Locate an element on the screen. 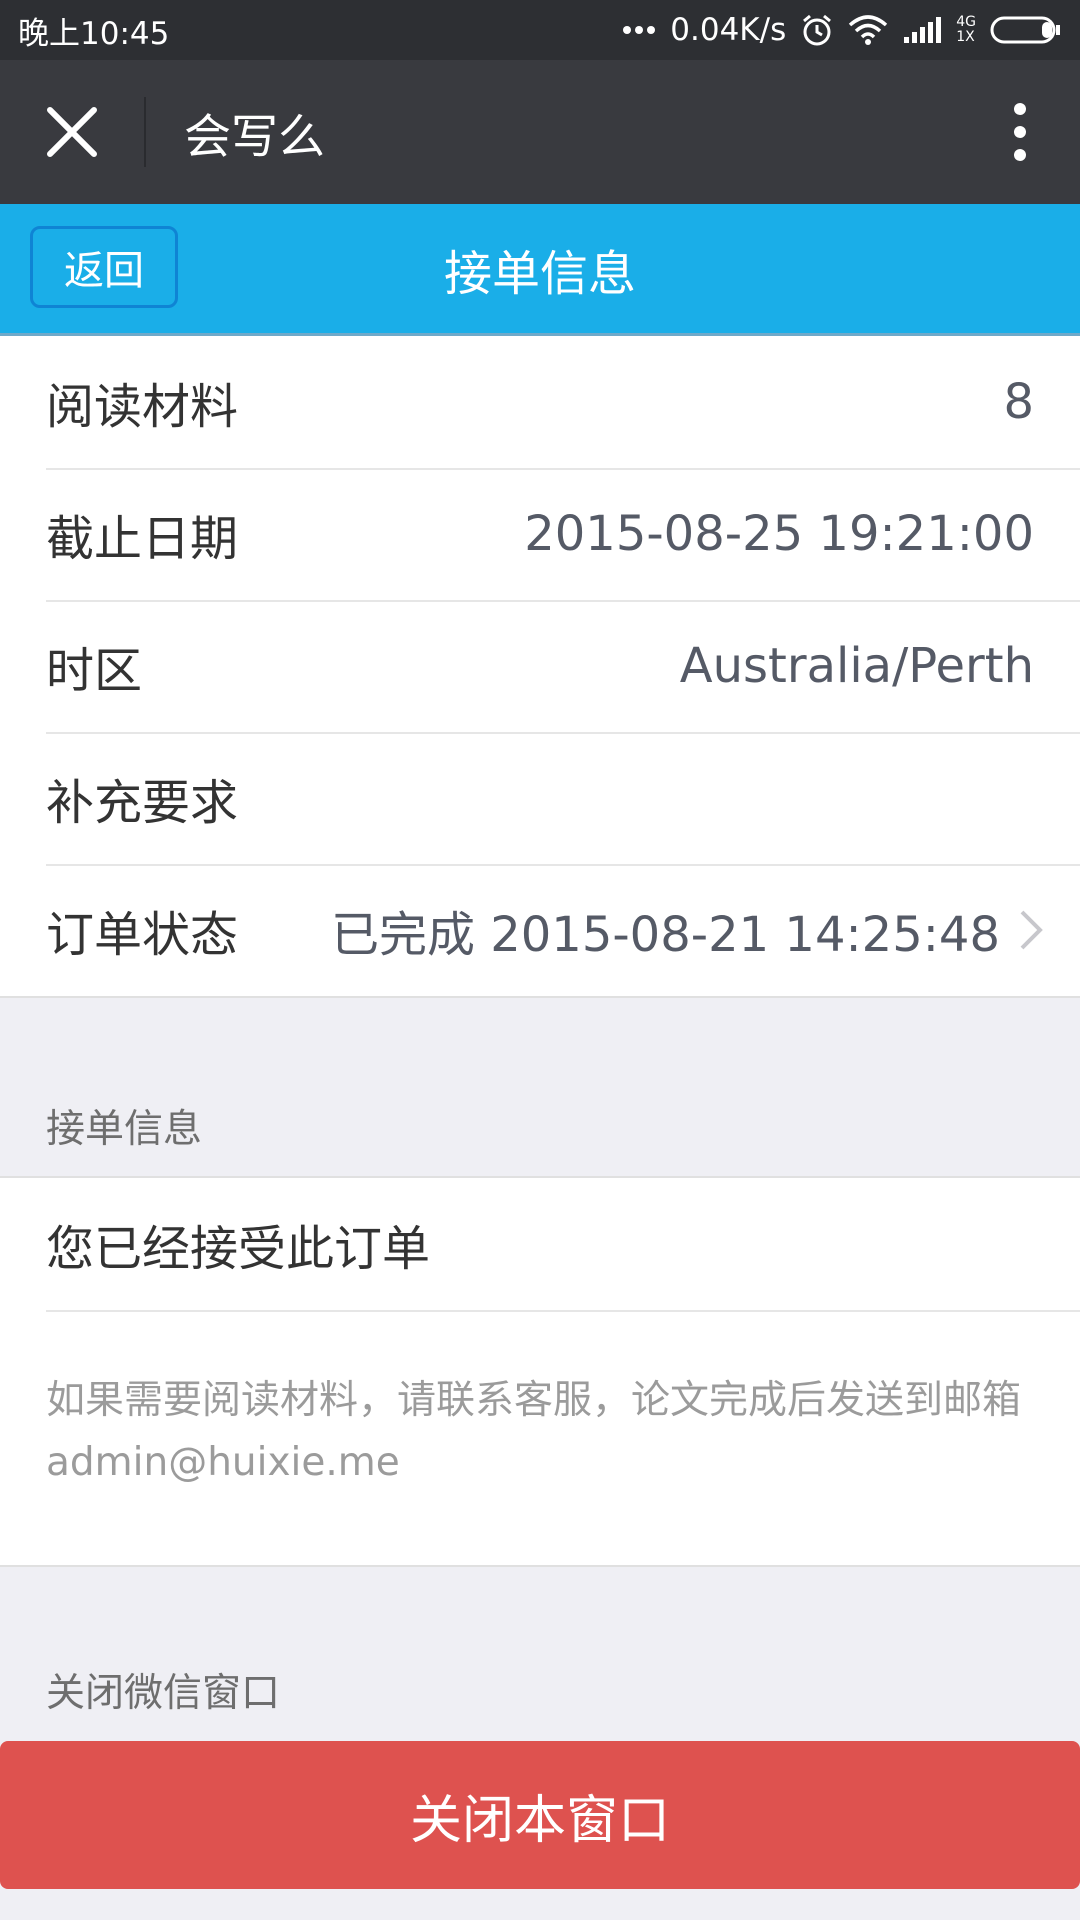  app-title: 会写么 is located at coordinates (254, 137).